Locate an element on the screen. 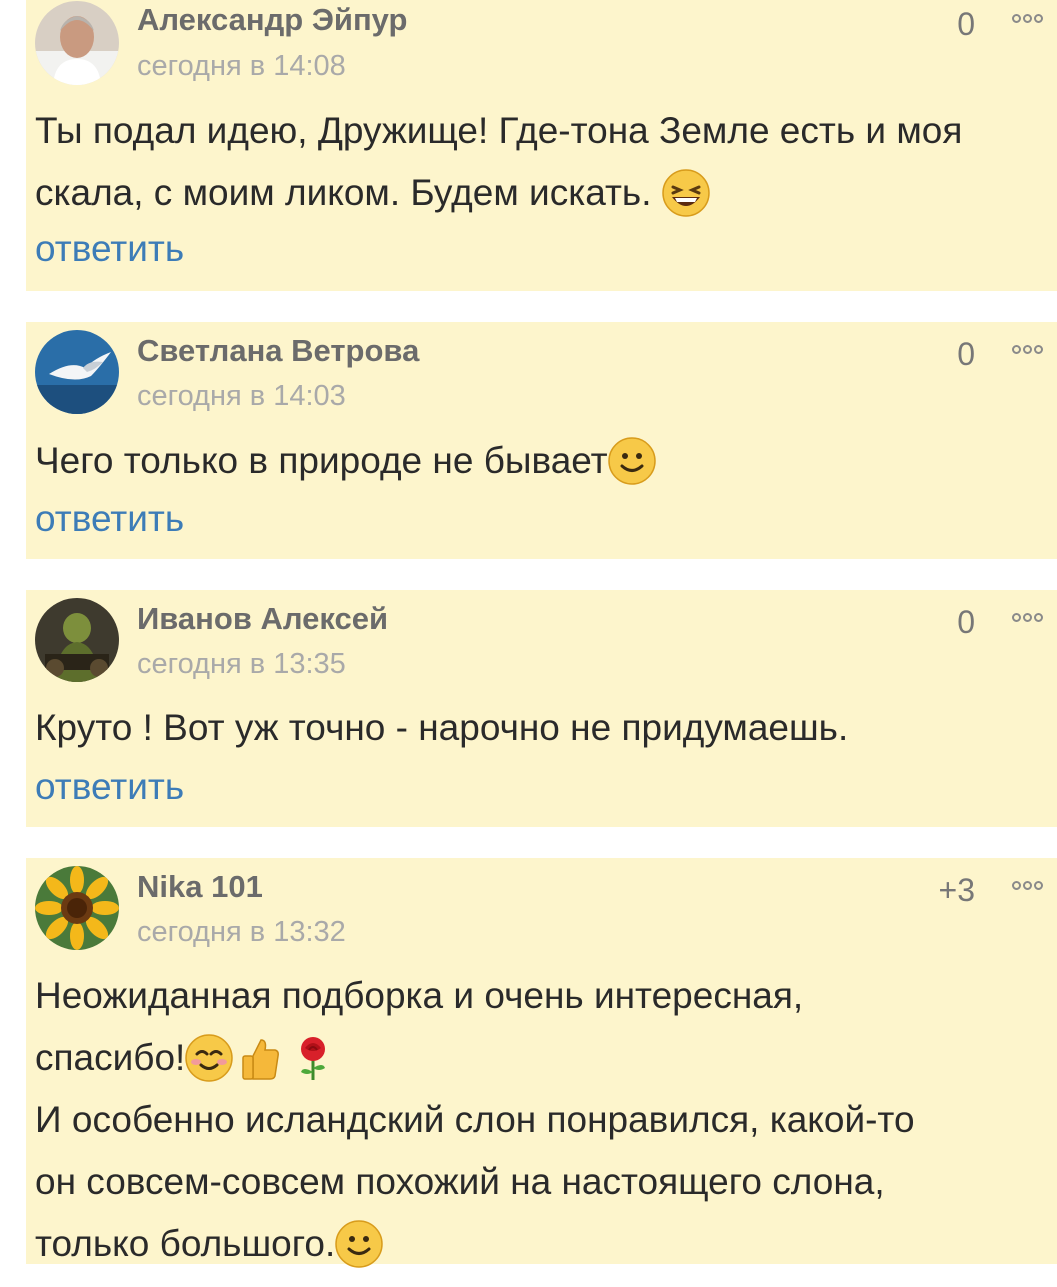  timestamp: сегодня в 14:08 is located at coordinates (241, 66).